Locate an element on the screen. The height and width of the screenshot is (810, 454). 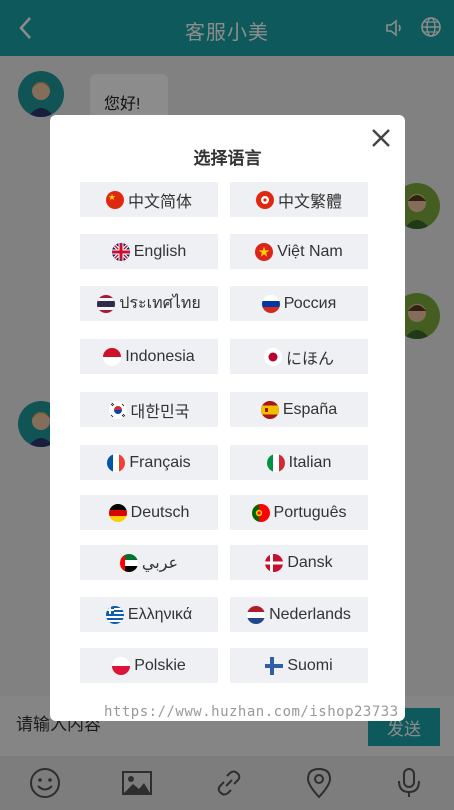
close-icon is located at coordinates (381, 138).